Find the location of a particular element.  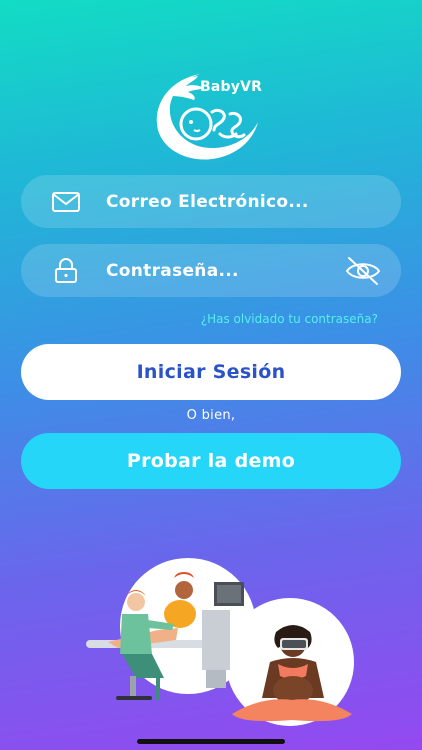

or-separator: O bien, is located at coordinates (211, 415).